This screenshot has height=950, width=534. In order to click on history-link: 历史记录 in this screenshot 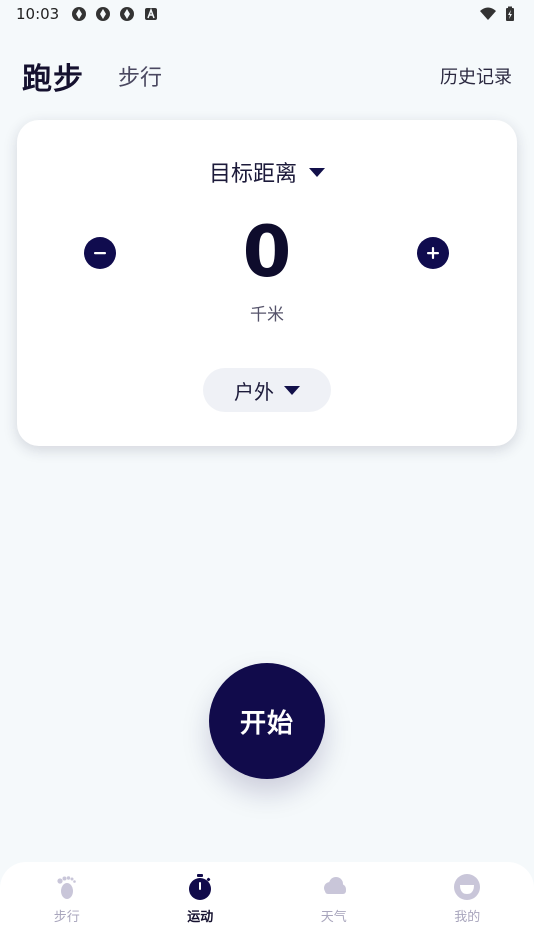, I will do `click(476, 76)`.